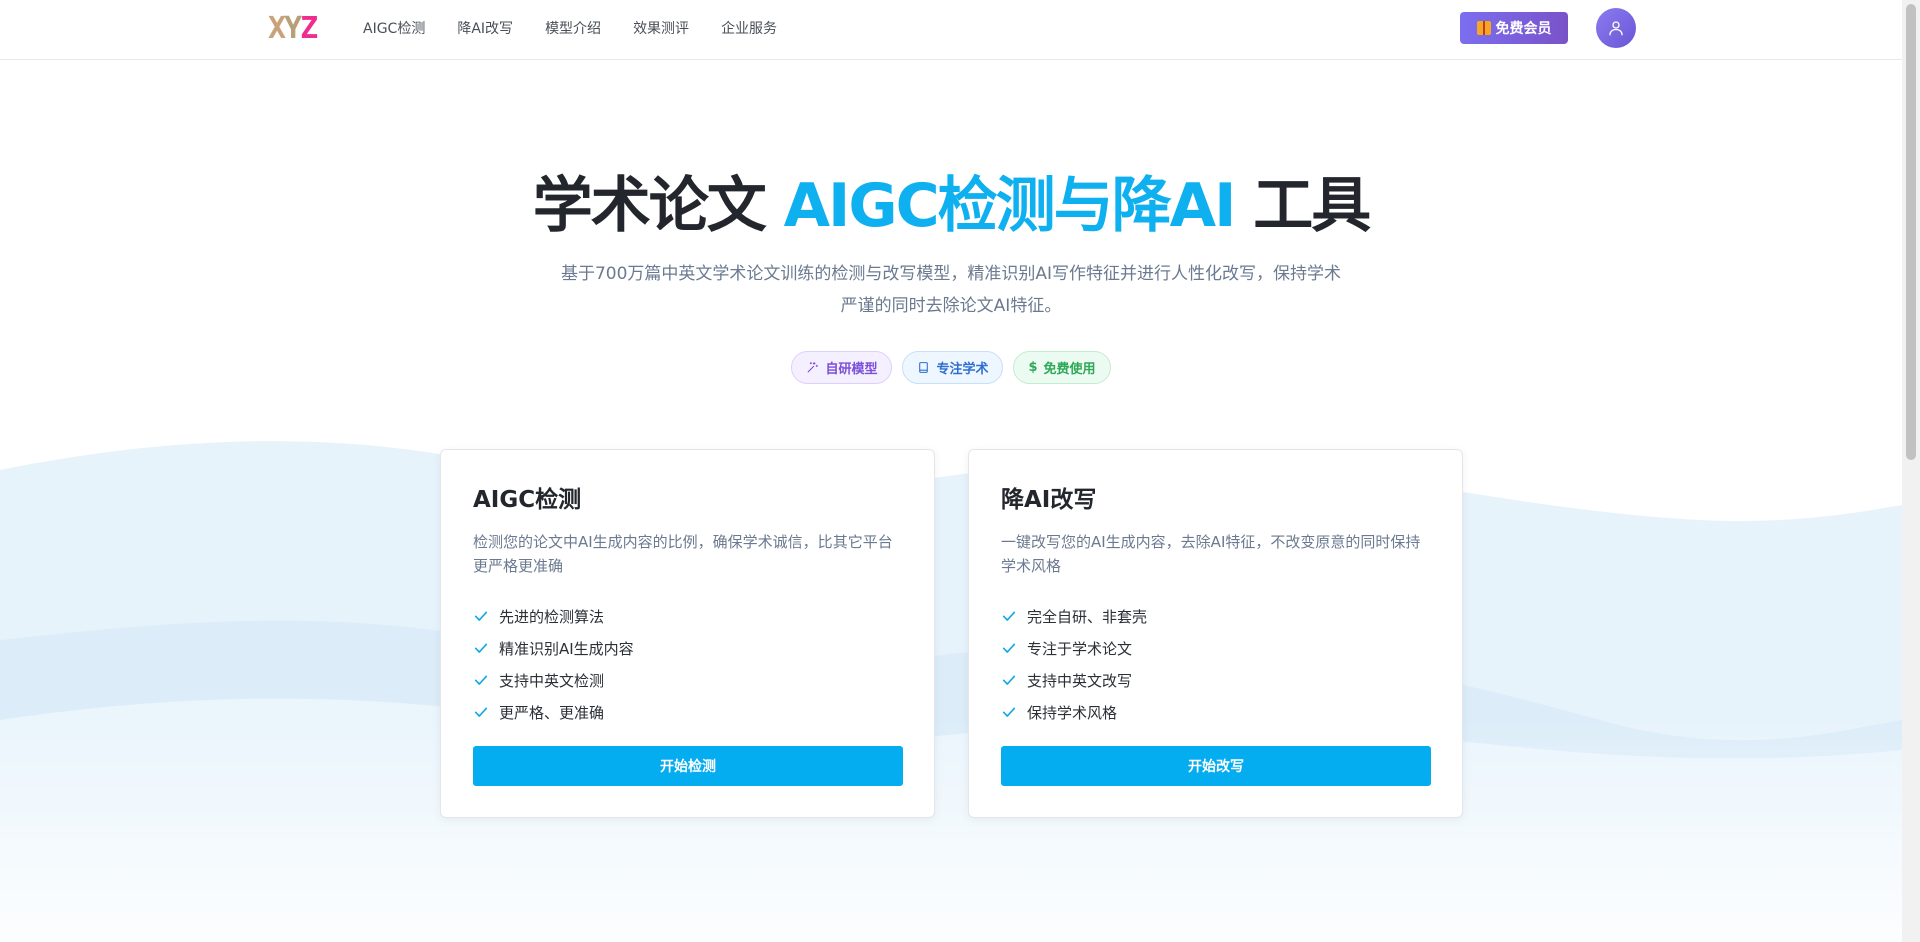 The image size is (1920, 942). I want to click on feature-item: 支持中英文检测, so click(553, 680).